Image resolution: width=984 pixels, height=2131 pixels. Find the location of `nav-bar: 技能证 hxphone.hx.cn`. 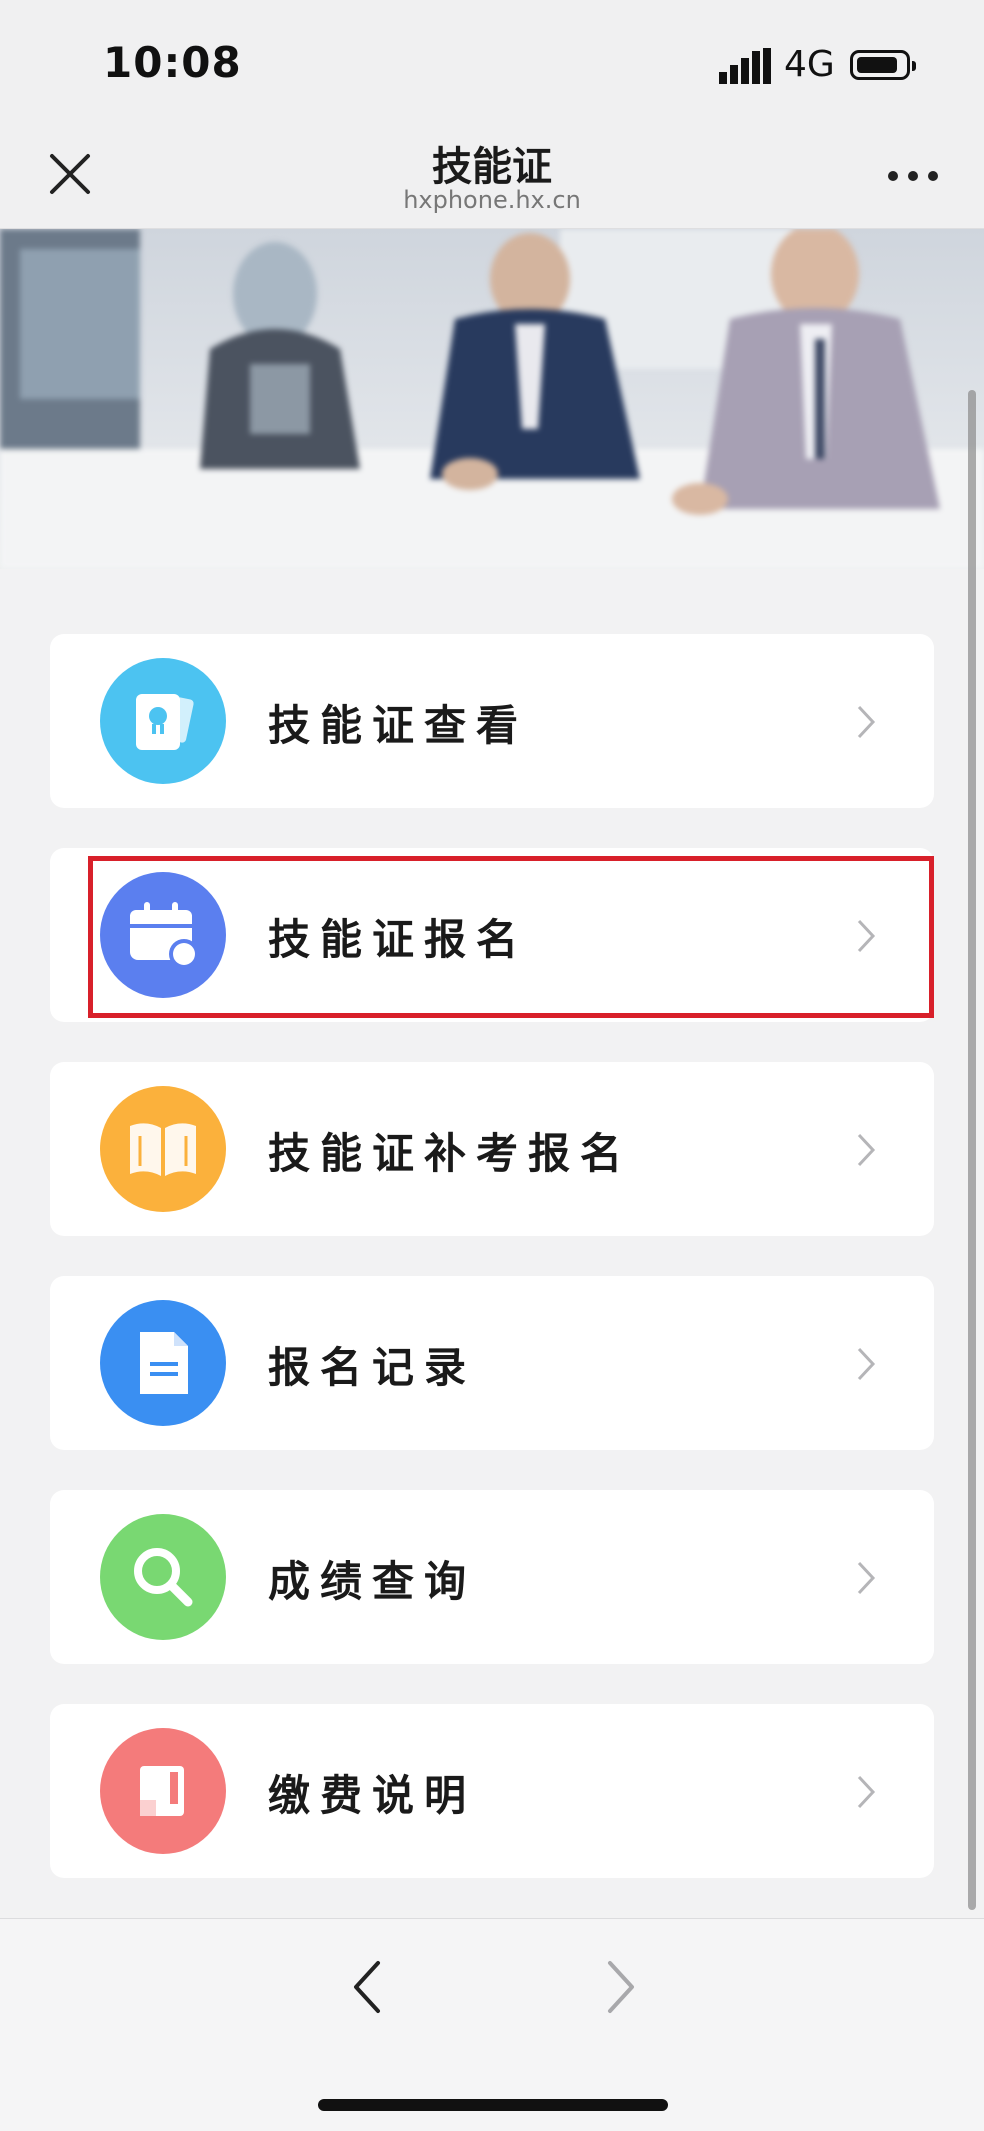

nav-bar: 技能证 hxphone.hx.cn is located at coordinates (492, 174).